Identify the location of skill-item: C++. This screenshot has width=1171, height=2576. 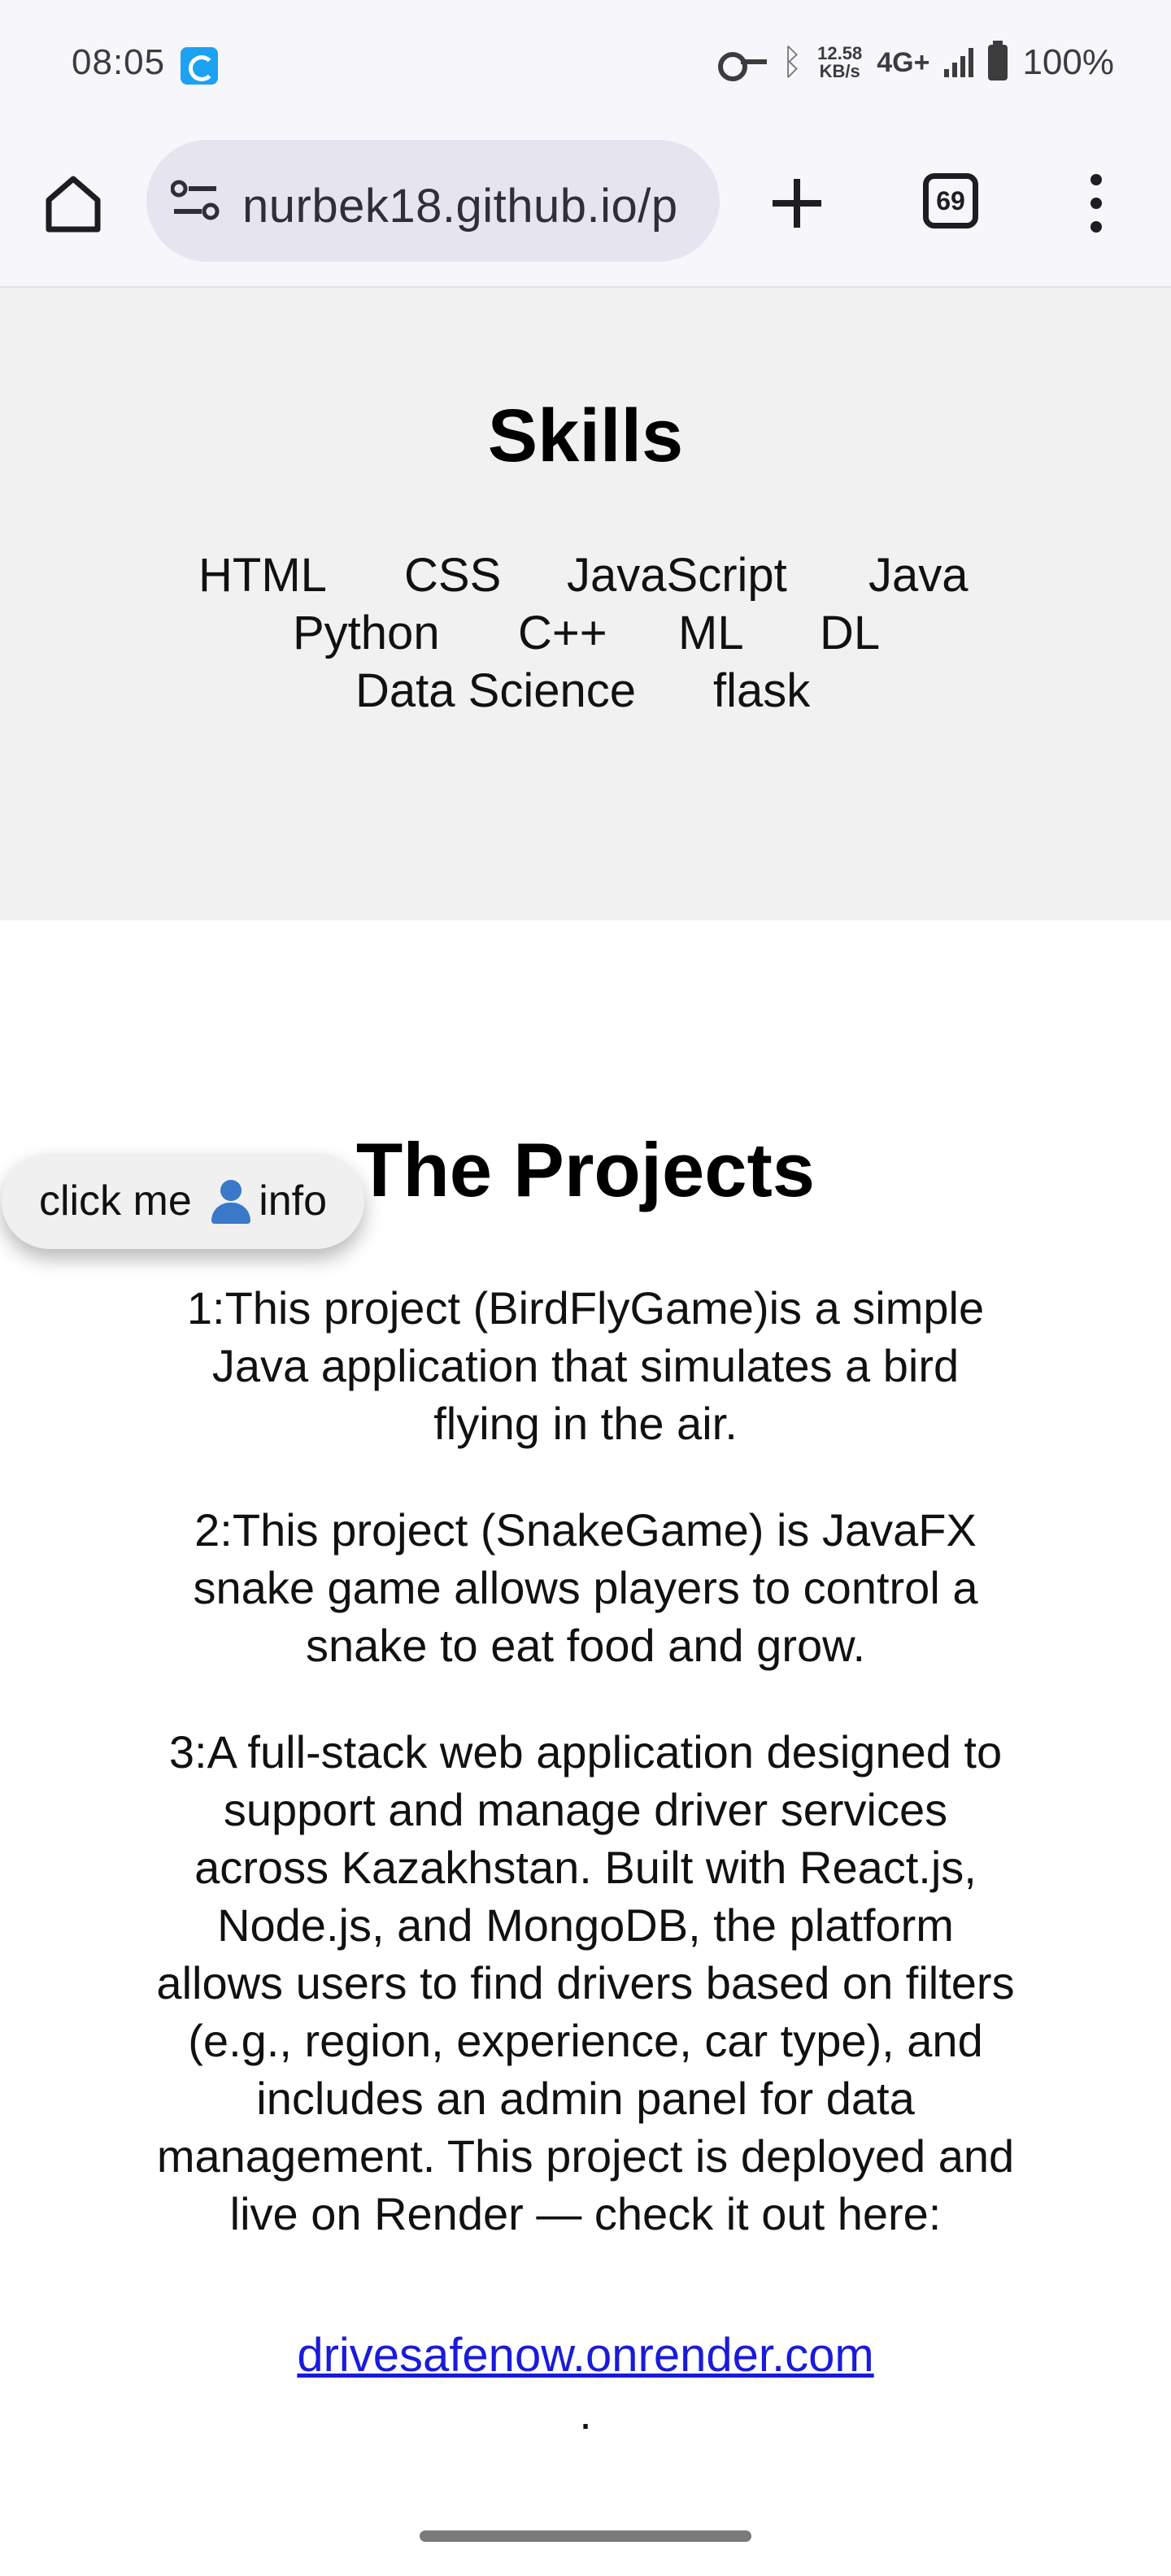
(563, 633).